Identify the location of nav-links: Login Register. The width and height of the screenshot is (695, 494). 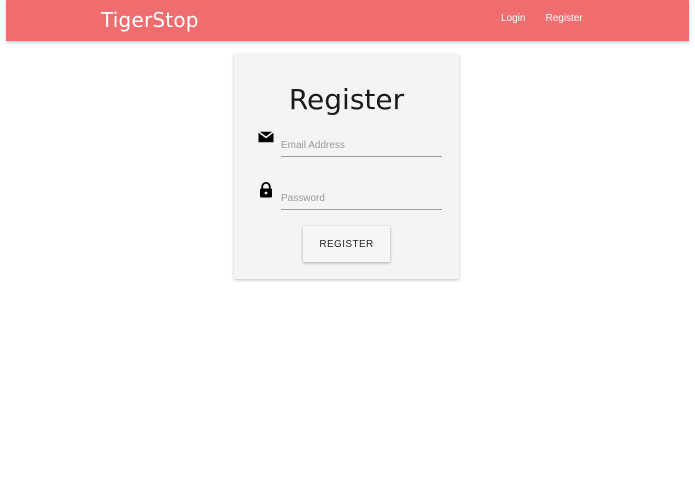
(542, 18).